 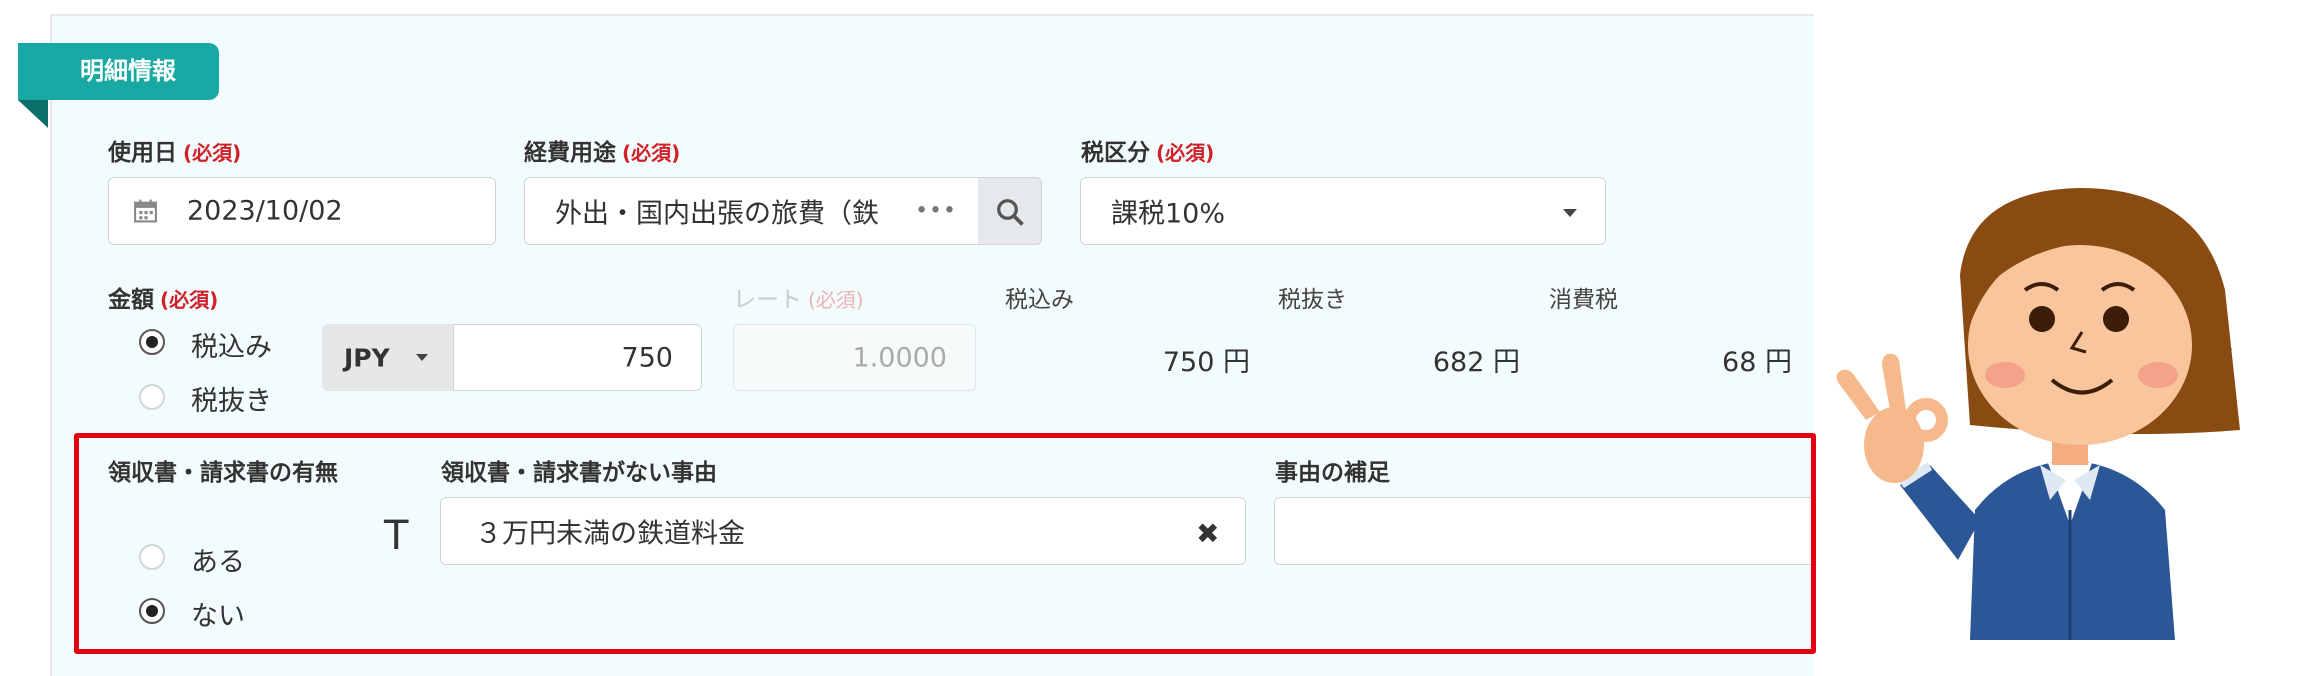 What do you see at coordinates (1039, 300) in the screenshot?
I see `tax-included-label: 税込み` at bounding box center [1039, 300].